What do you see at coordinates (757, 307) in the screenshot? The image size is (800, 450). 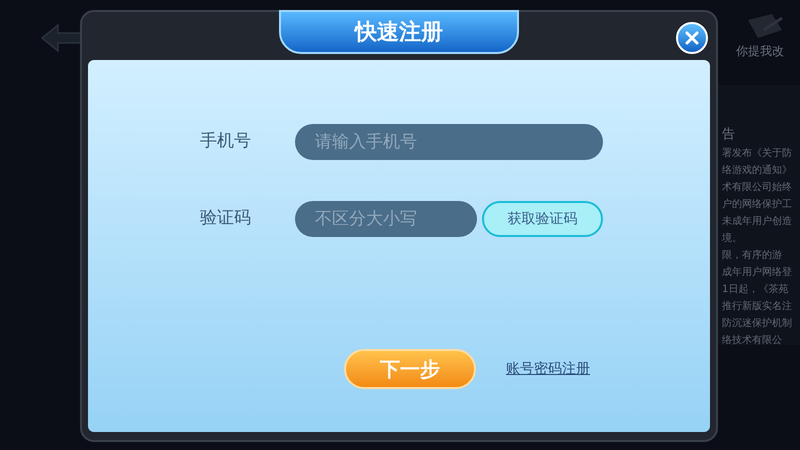 I see `notice-text: 推行新版实名注` at bounding box center [757, 307].